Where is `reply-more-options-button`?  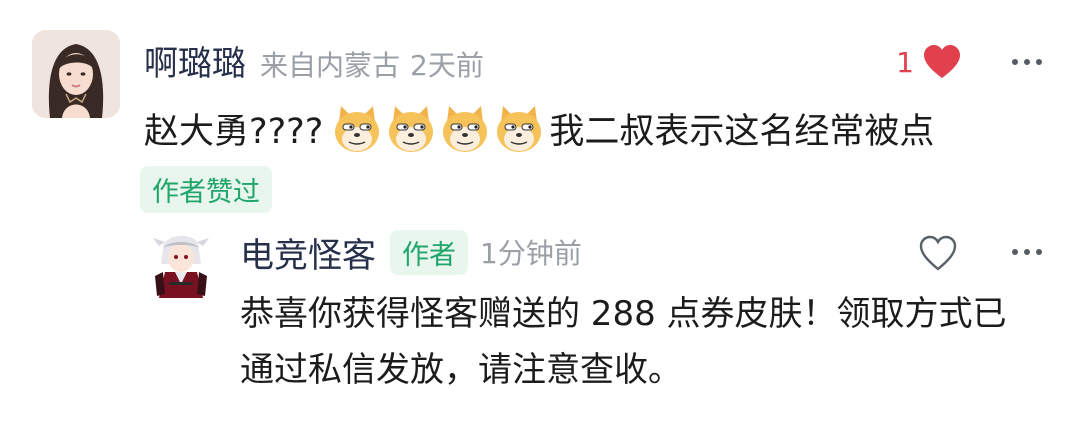 reply-more-options-button is located at coordinates (1027, 252).